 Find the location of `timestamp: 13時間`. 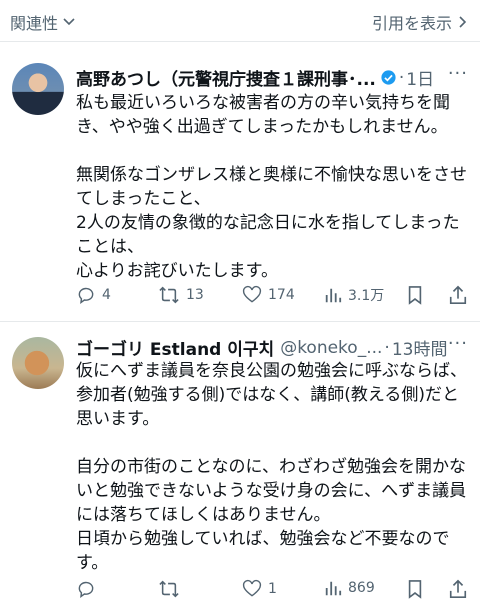

timestamp: 13時間 is located at coordinates (420, 347).